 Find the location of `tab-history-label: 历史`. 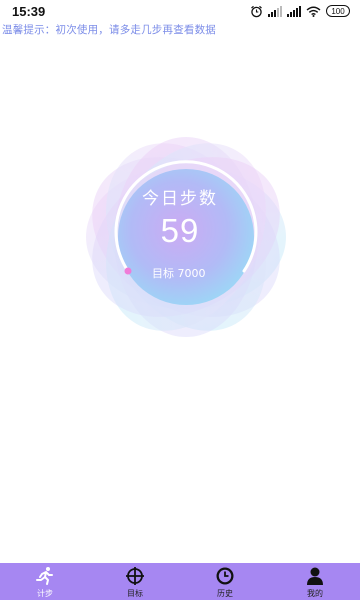

tab-history-label: 历史 is located at coordinates (225, 593).